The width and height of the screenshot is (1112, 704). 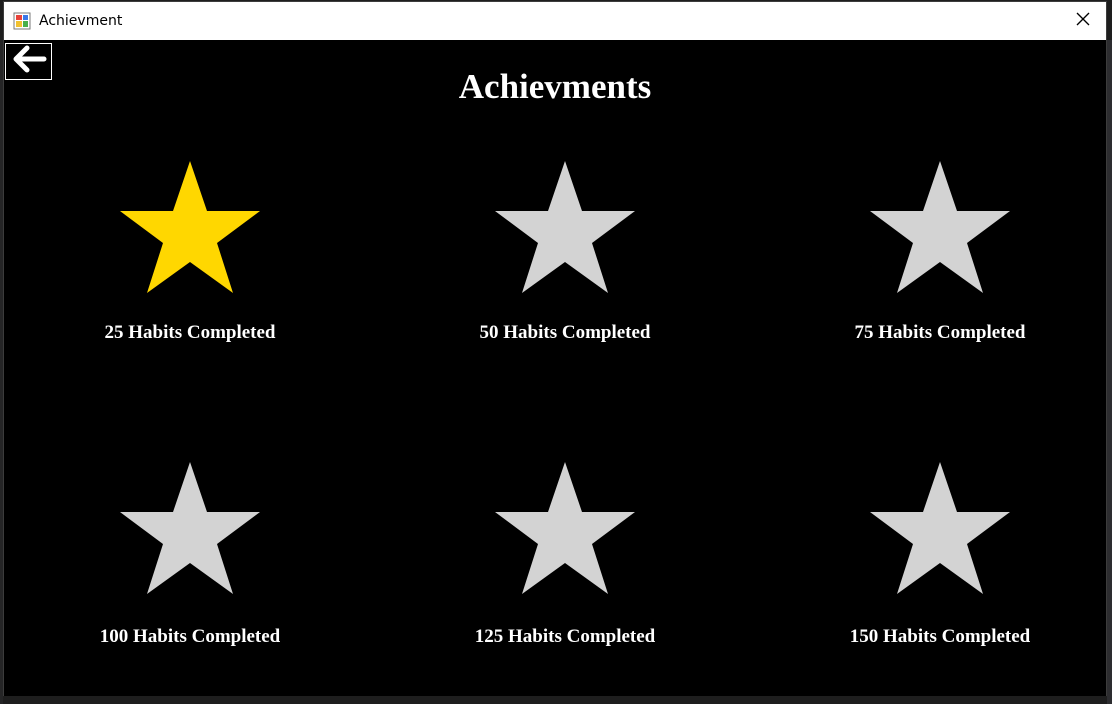 I want to click on achievement-label: 75 Habits Completed, so click(x=940, y=332).